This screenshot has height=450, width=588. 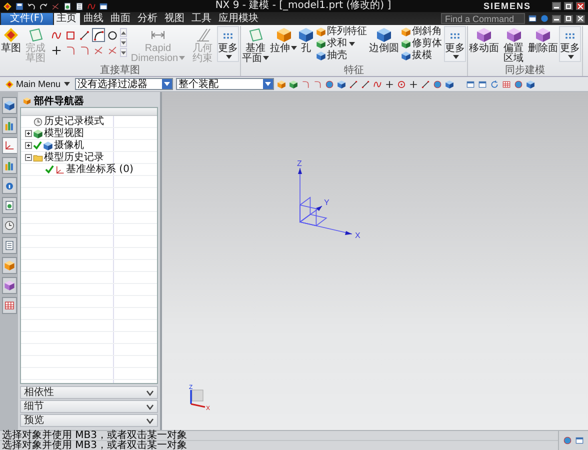 What do you see at coordinates (401, 84) in the screenshot?
I see `target-icon` at bounding box center [401, 84].